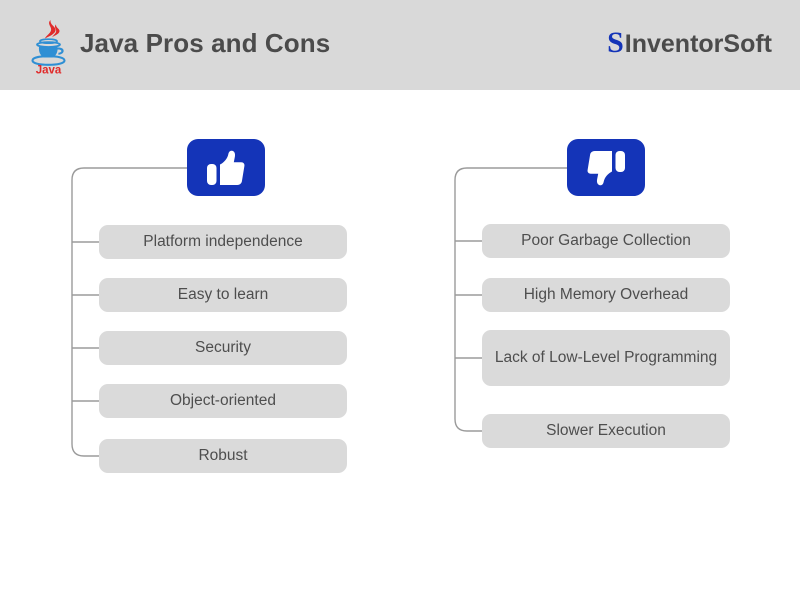 The height and width of the screenshot is (600, 800). I want to click on page-title: Java Pros and Cons, so click(205, 43).